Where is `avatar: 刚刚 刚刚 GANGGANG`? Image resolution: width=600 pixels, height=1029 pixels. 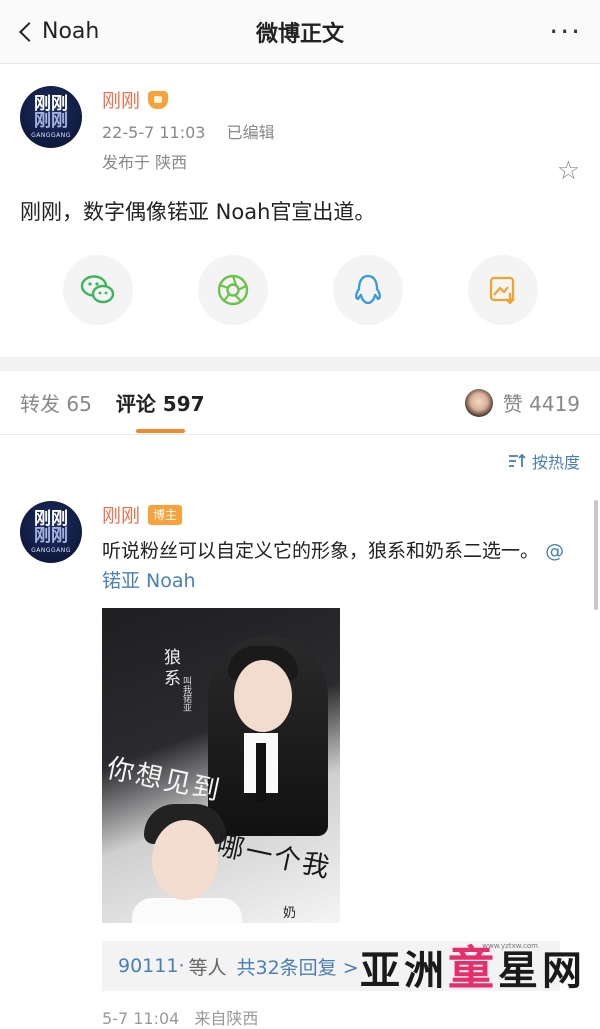 avatar: 刚刚 刚刚 GANGGANG is located at coordinates (51, 117).